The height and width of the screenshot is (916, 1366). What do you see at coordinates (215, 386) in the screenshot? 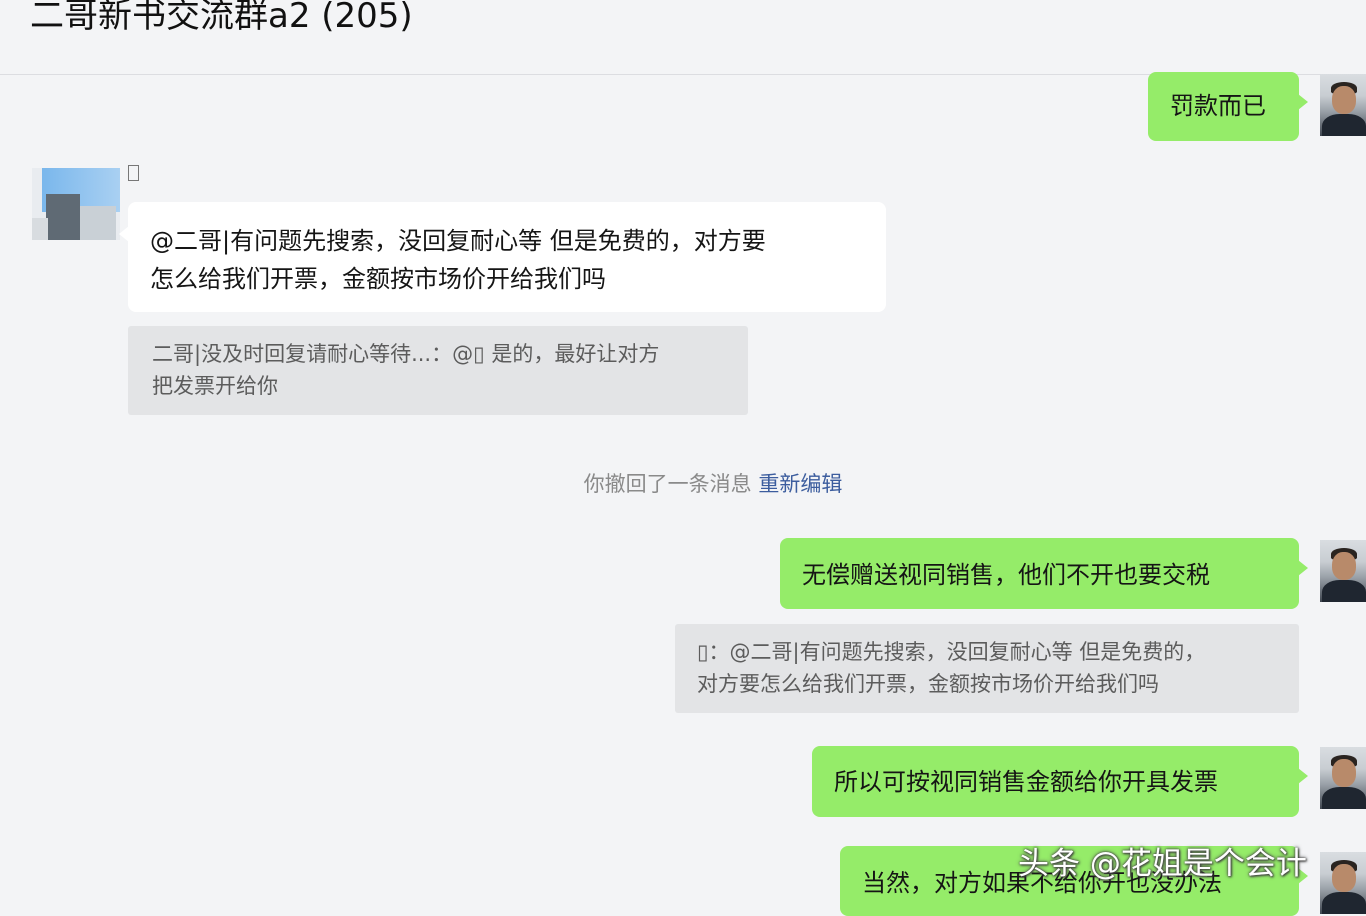
I see `quote-text-line: 把发票开给你` at bounding box center [215, 386].